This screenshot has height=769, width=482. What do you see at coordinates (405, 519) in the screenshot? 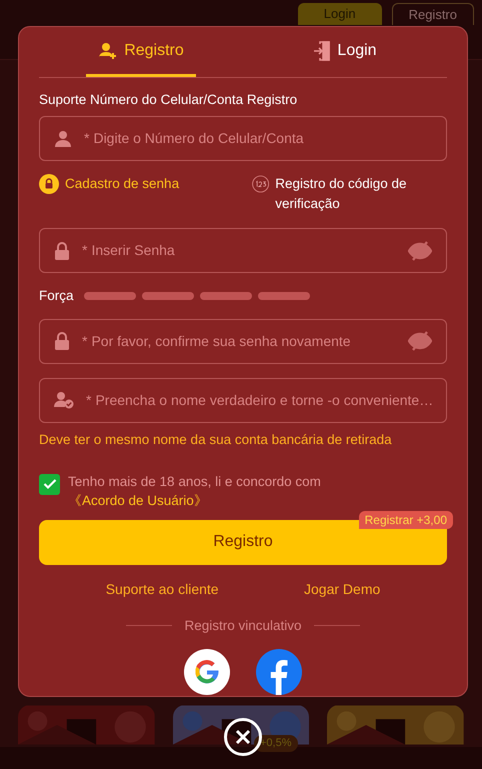
I see `bonus-badge: Registrar +3,00` at bounding box center [405, 519].